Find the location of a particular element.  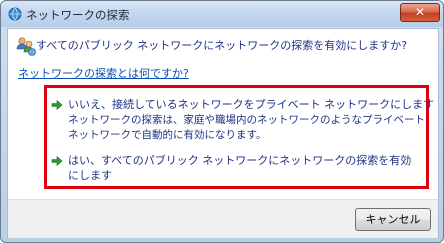

users-network-icon is located at coordinates (26, 46).